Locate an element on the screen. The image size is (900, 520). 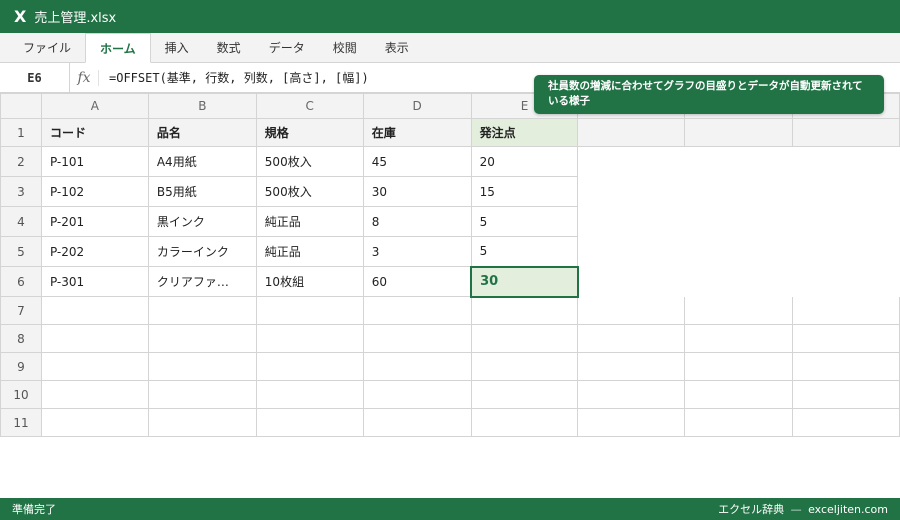
row-header: 7 is located at coordinates (21, 310).